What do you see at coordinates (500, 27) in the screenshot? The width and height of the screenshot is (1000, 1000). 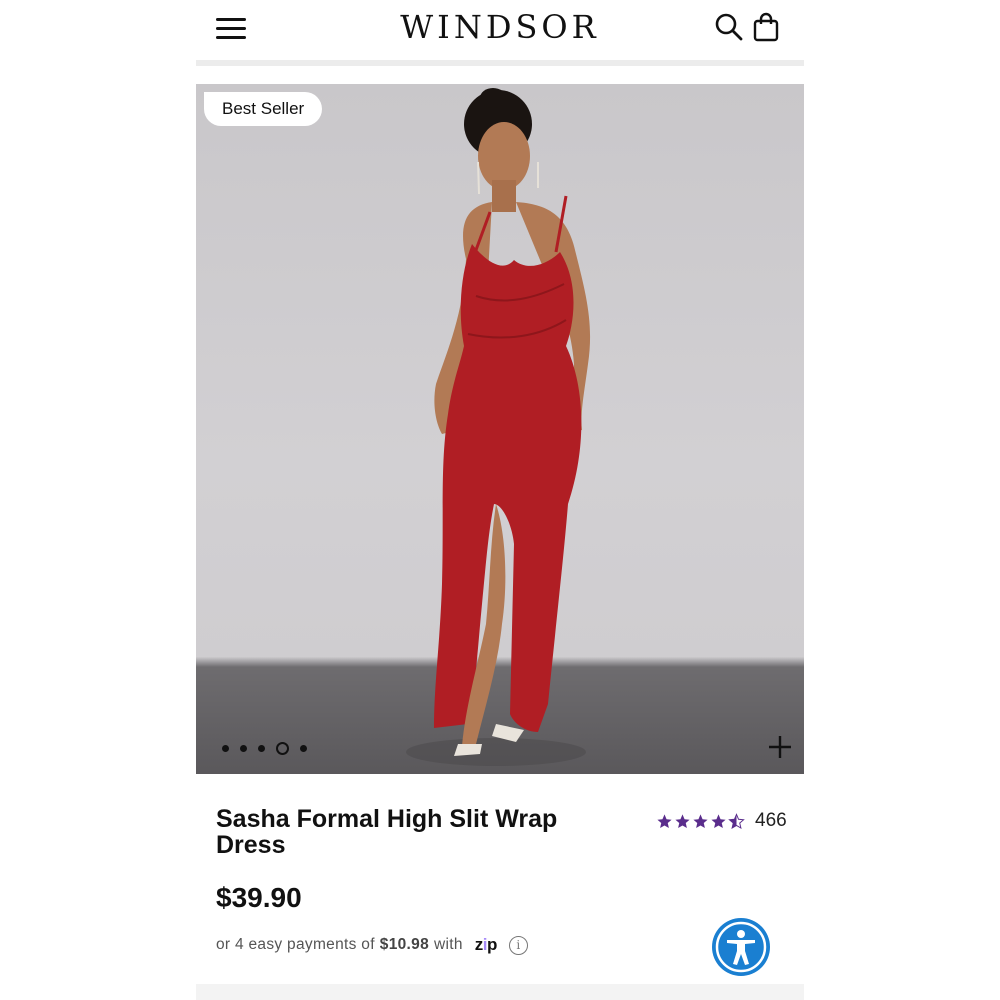 I see `site-logo: WINDSOR` at bounding box center [500, 27].